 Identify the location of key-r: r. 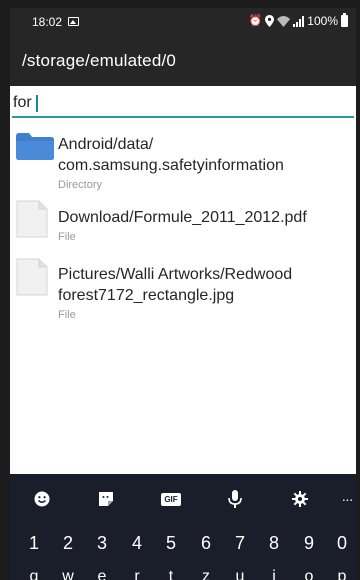
(137, 574).